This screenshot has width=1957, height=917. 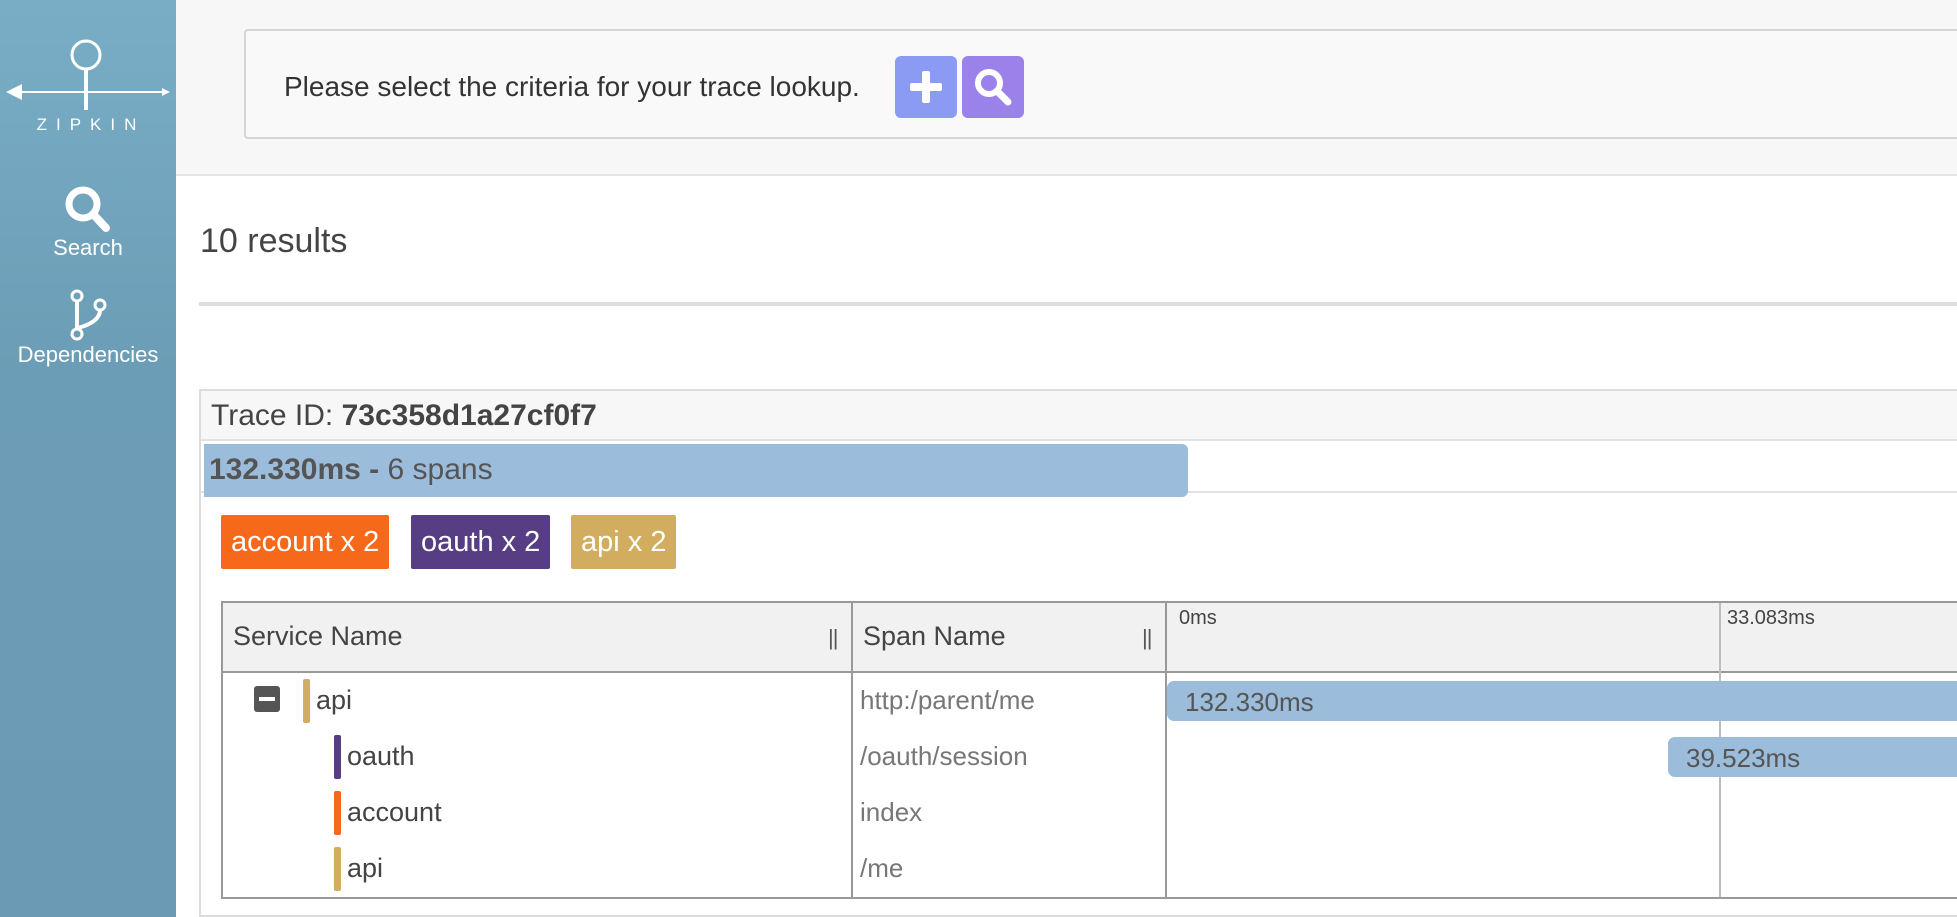 What do you see at coordinates (91, 124) in the screenshot?
I see `logo-text: ZIPKIN` at bounding box center [91, 124].